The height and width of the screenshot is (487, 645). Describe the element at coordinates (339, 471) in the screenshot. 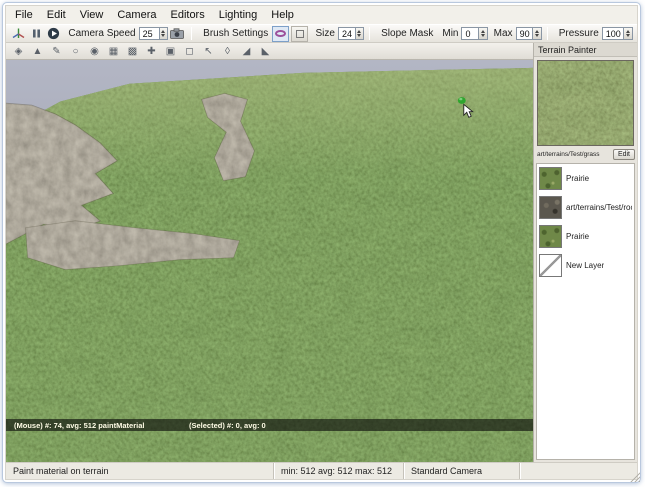

I see `status-height-stats: min: 512 avg: 512 max: 512` at that location.